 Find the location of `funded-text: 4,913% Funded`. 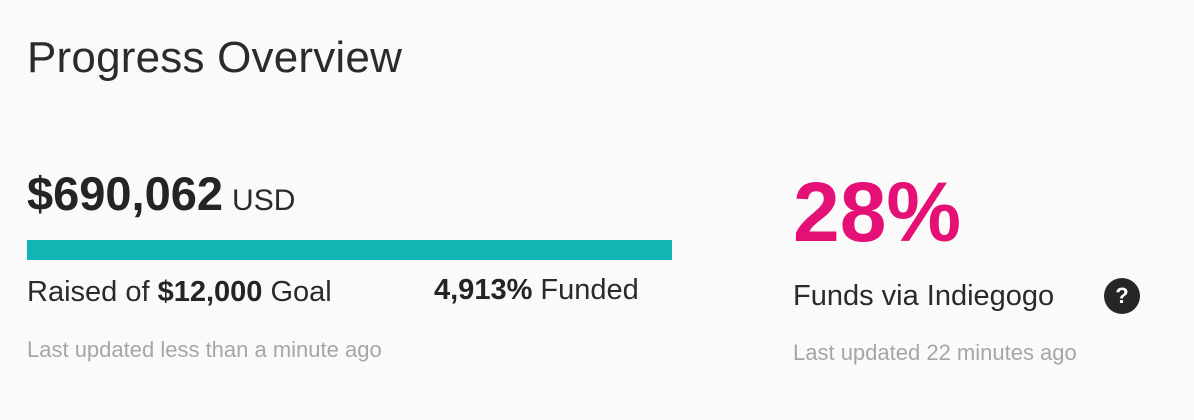

funded-text: 4,913% Funded is located at coordinates (536, 290).